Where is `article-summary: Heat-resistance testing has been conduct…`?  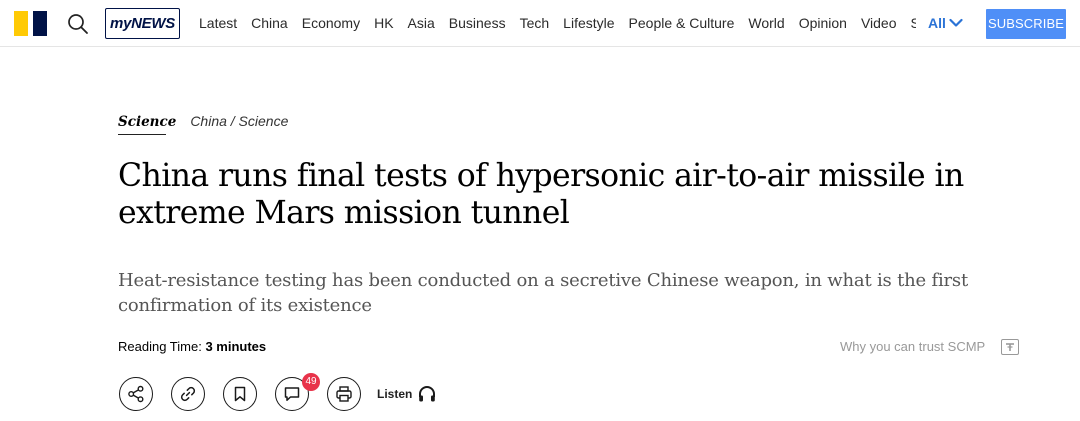
article-summary: Heat-resistance testing has been conduct… is located at coordinates (543, 293).